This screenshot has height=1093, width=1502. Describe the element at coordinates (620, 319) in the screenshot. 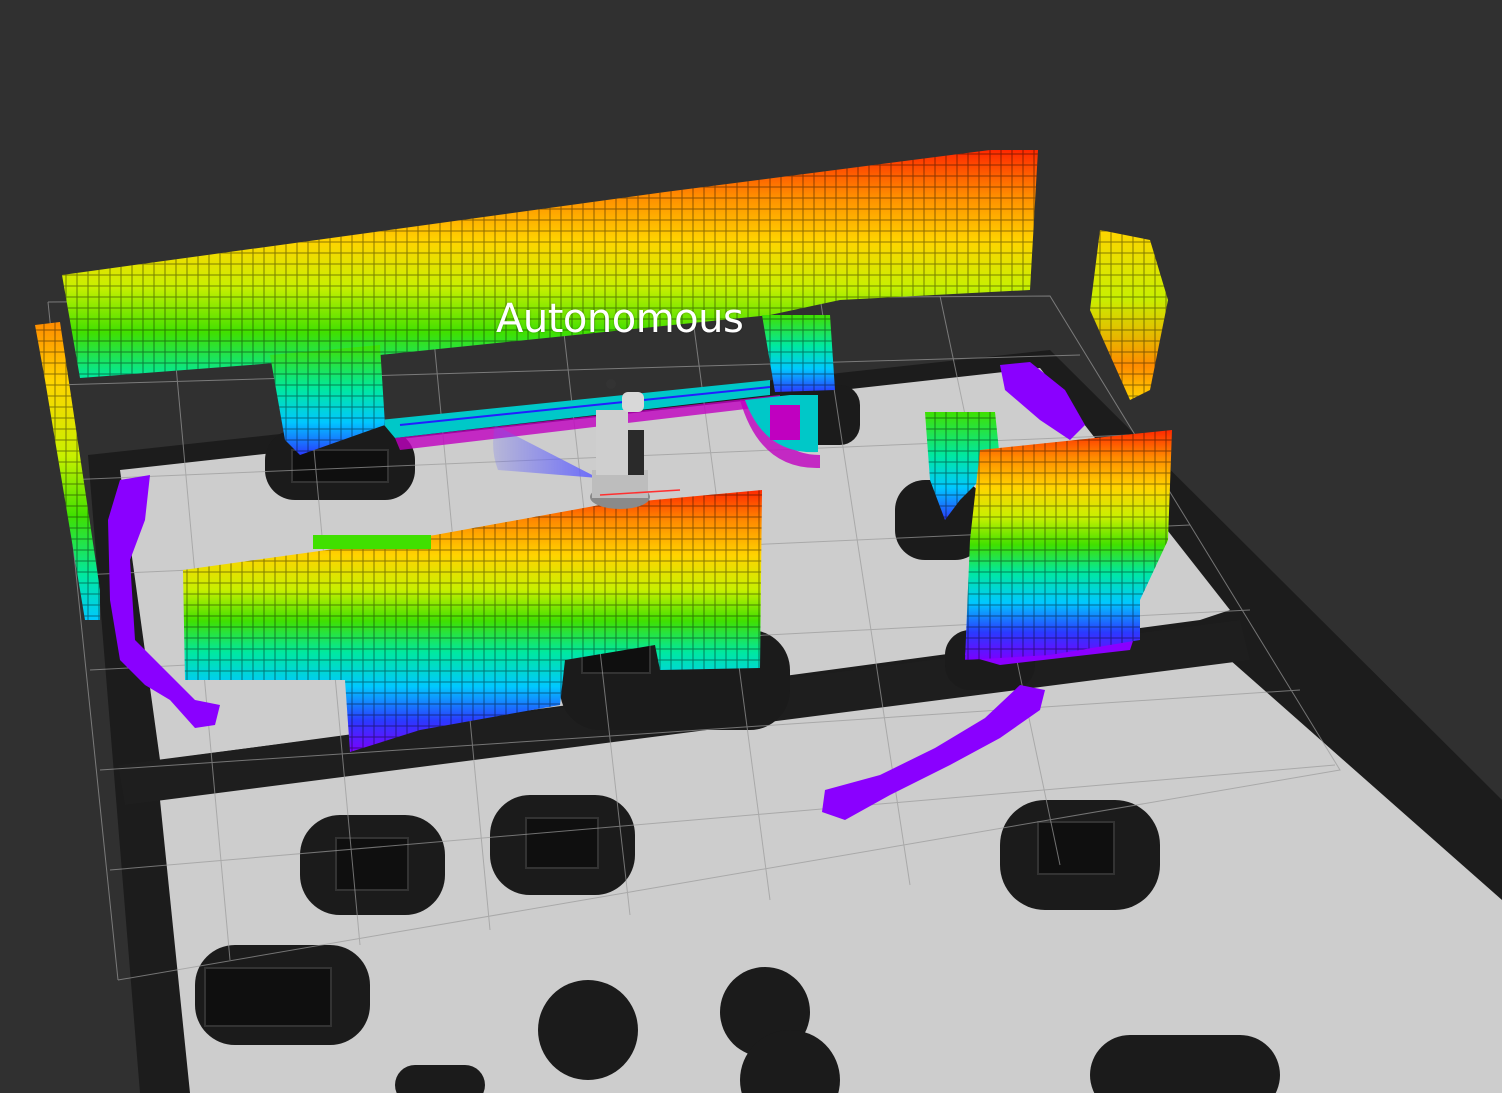

I see `navigation-mode-label: Autonomous` at that location.